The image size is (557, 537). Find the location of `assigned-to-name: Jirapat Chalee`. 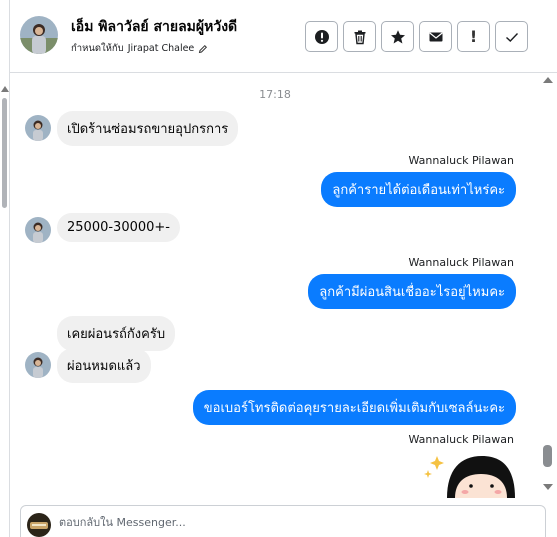

assigned-to-name: Jirapat Chalee is located at coordinates (161, 48).